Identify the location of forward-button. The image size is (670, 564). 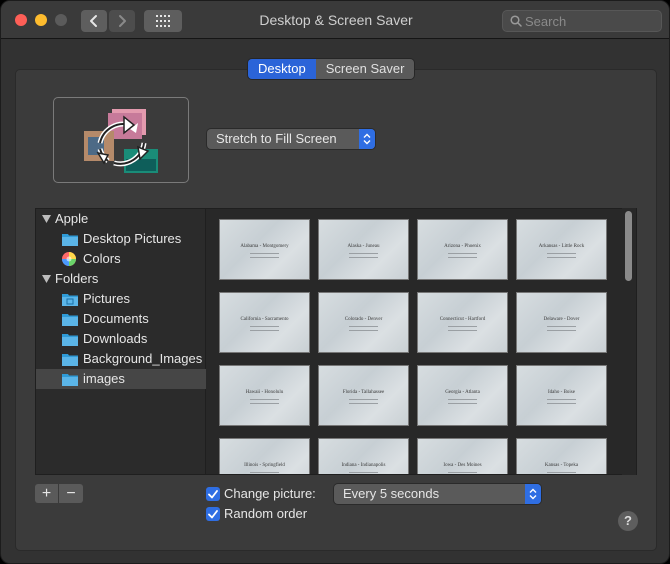
(122, 21).